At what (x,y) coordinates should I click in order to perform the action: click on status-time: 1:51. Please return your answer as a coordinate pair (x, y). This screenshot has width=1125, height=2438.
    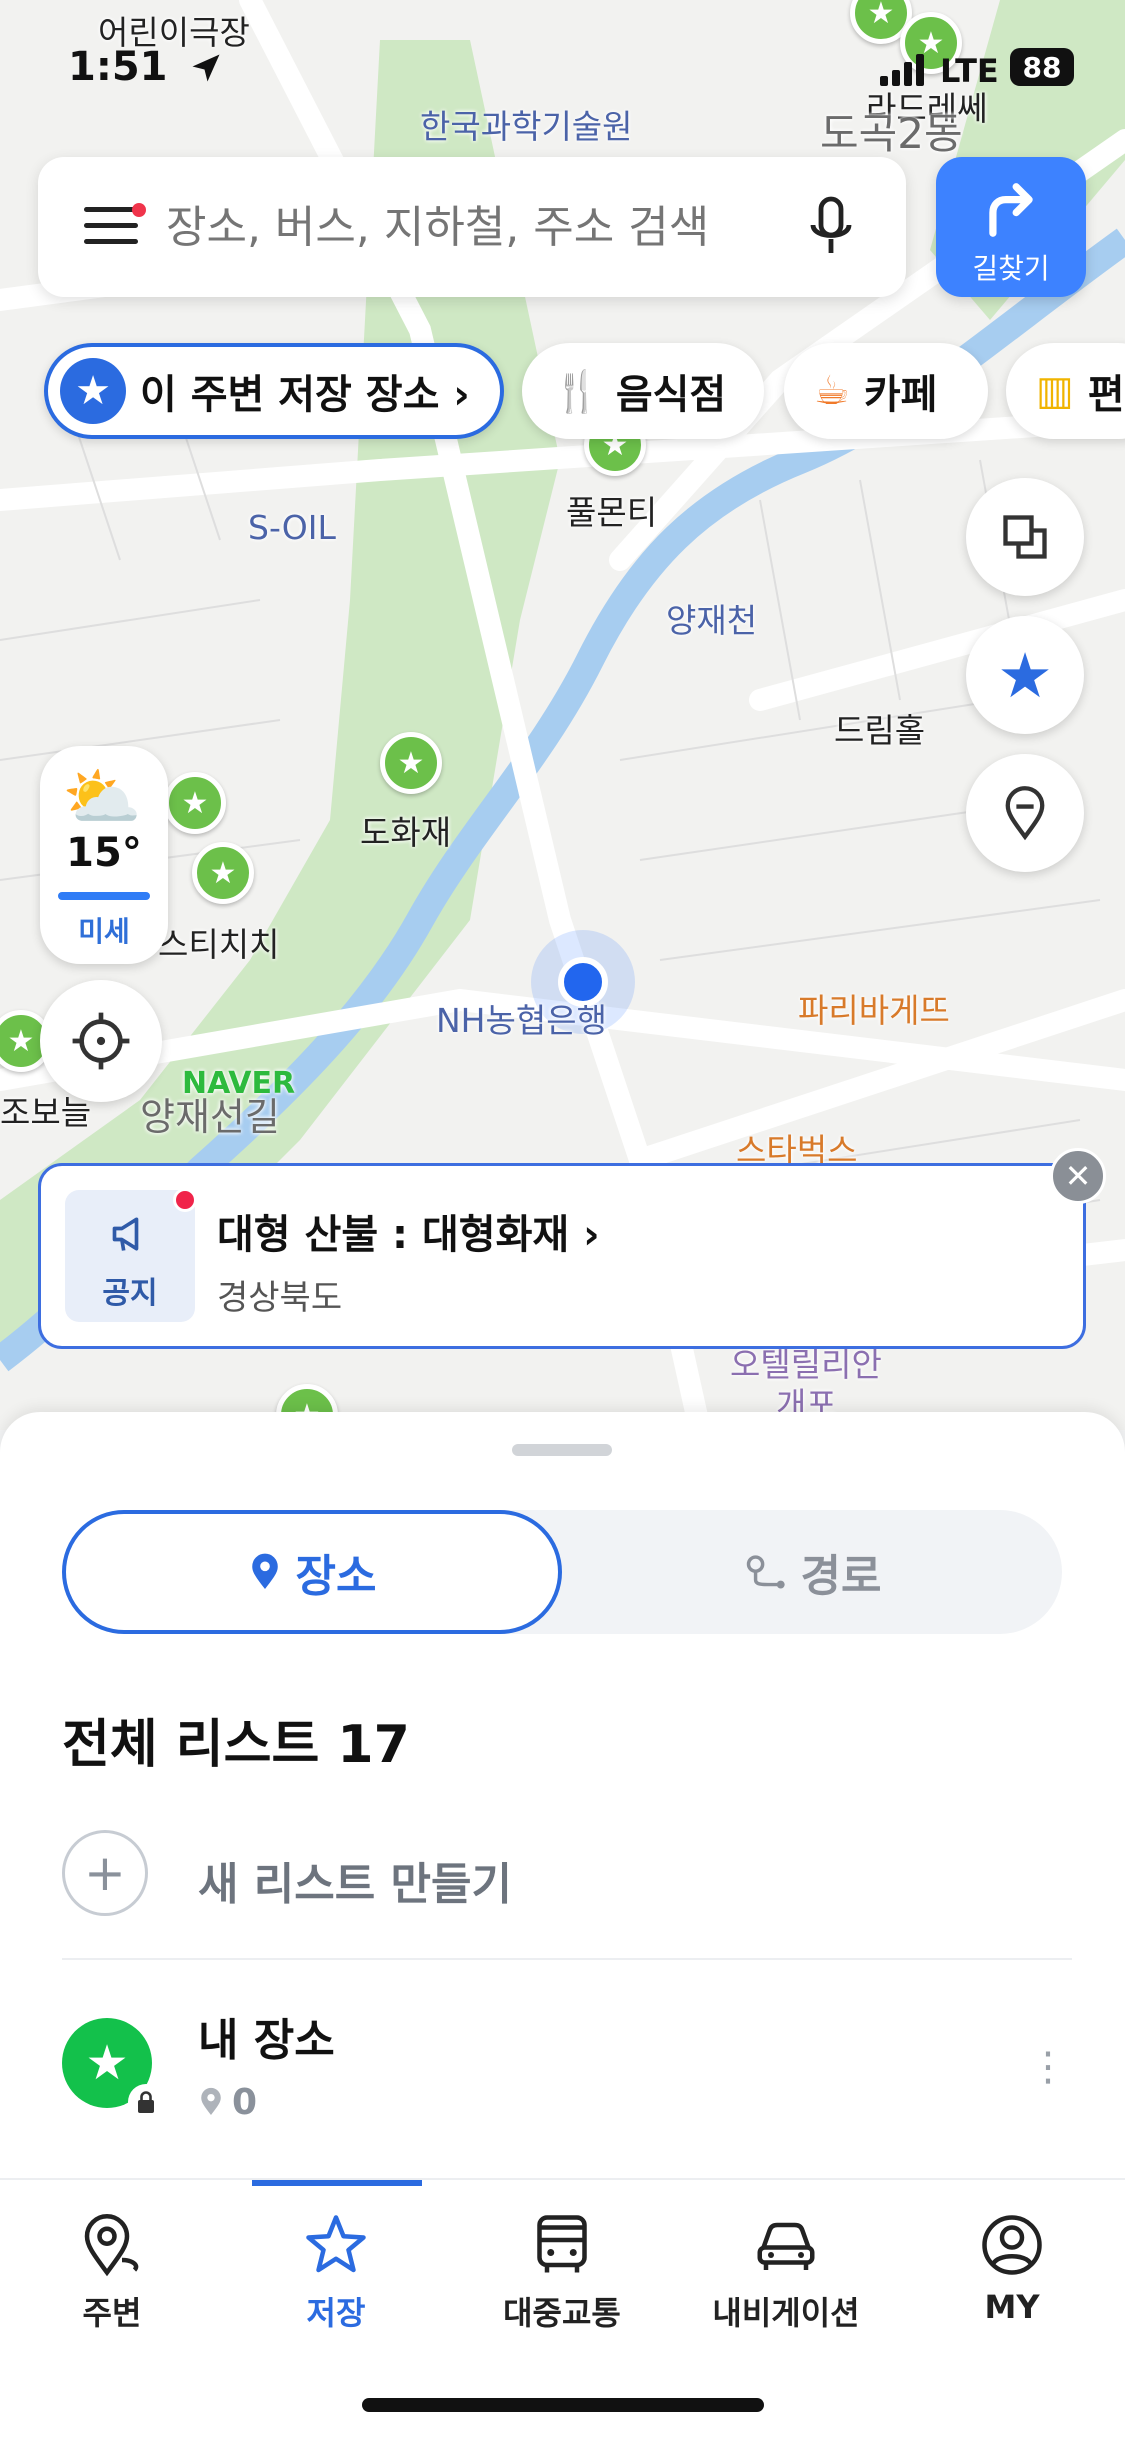
    Looking at the image, I should click on (118, 67).